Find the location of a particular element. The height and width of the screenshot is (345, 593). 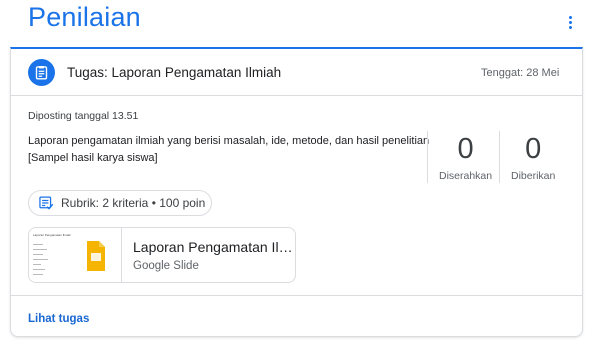

attachment-thumbnail: Laporan Pengamatan Ilmiah is located at coordinates (75, 255).